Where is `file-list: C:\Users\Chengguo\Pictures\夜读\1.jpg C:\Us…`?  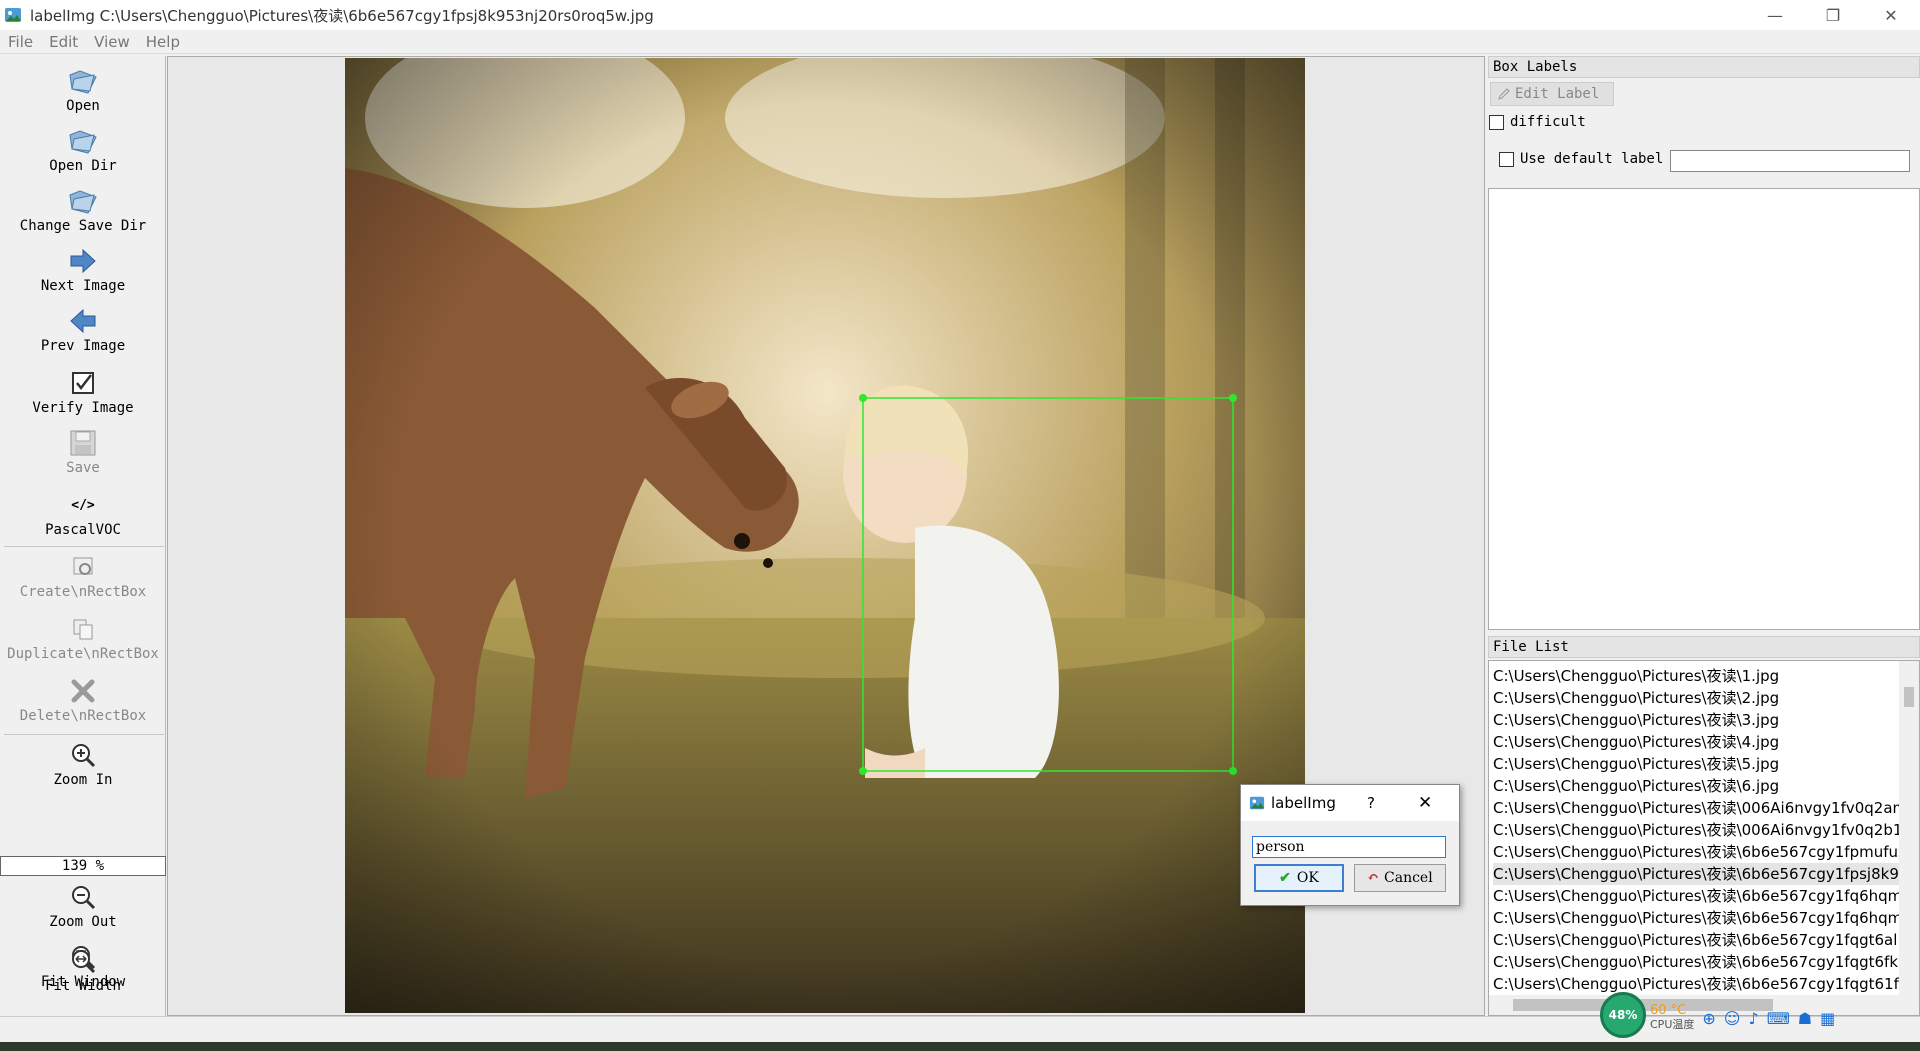
file-list: C:\Users\Chengguo\Pictures\夜读\1.jpg C:\Us… is located at coordinates (1704, 838).